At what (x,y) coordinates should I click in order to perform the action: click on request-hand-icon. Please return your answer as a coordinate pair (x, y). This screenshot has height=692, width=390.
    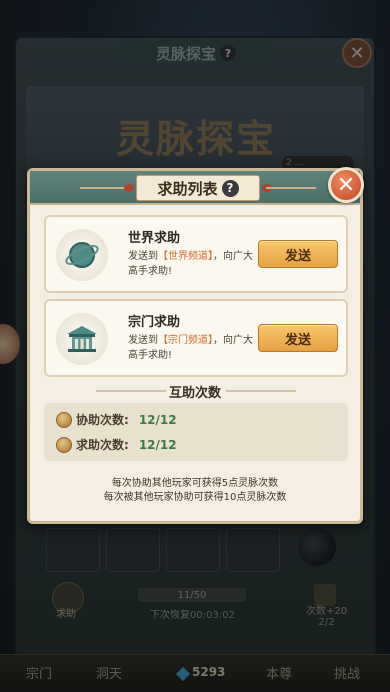
    Looking at the image, I should click on (64, 444).